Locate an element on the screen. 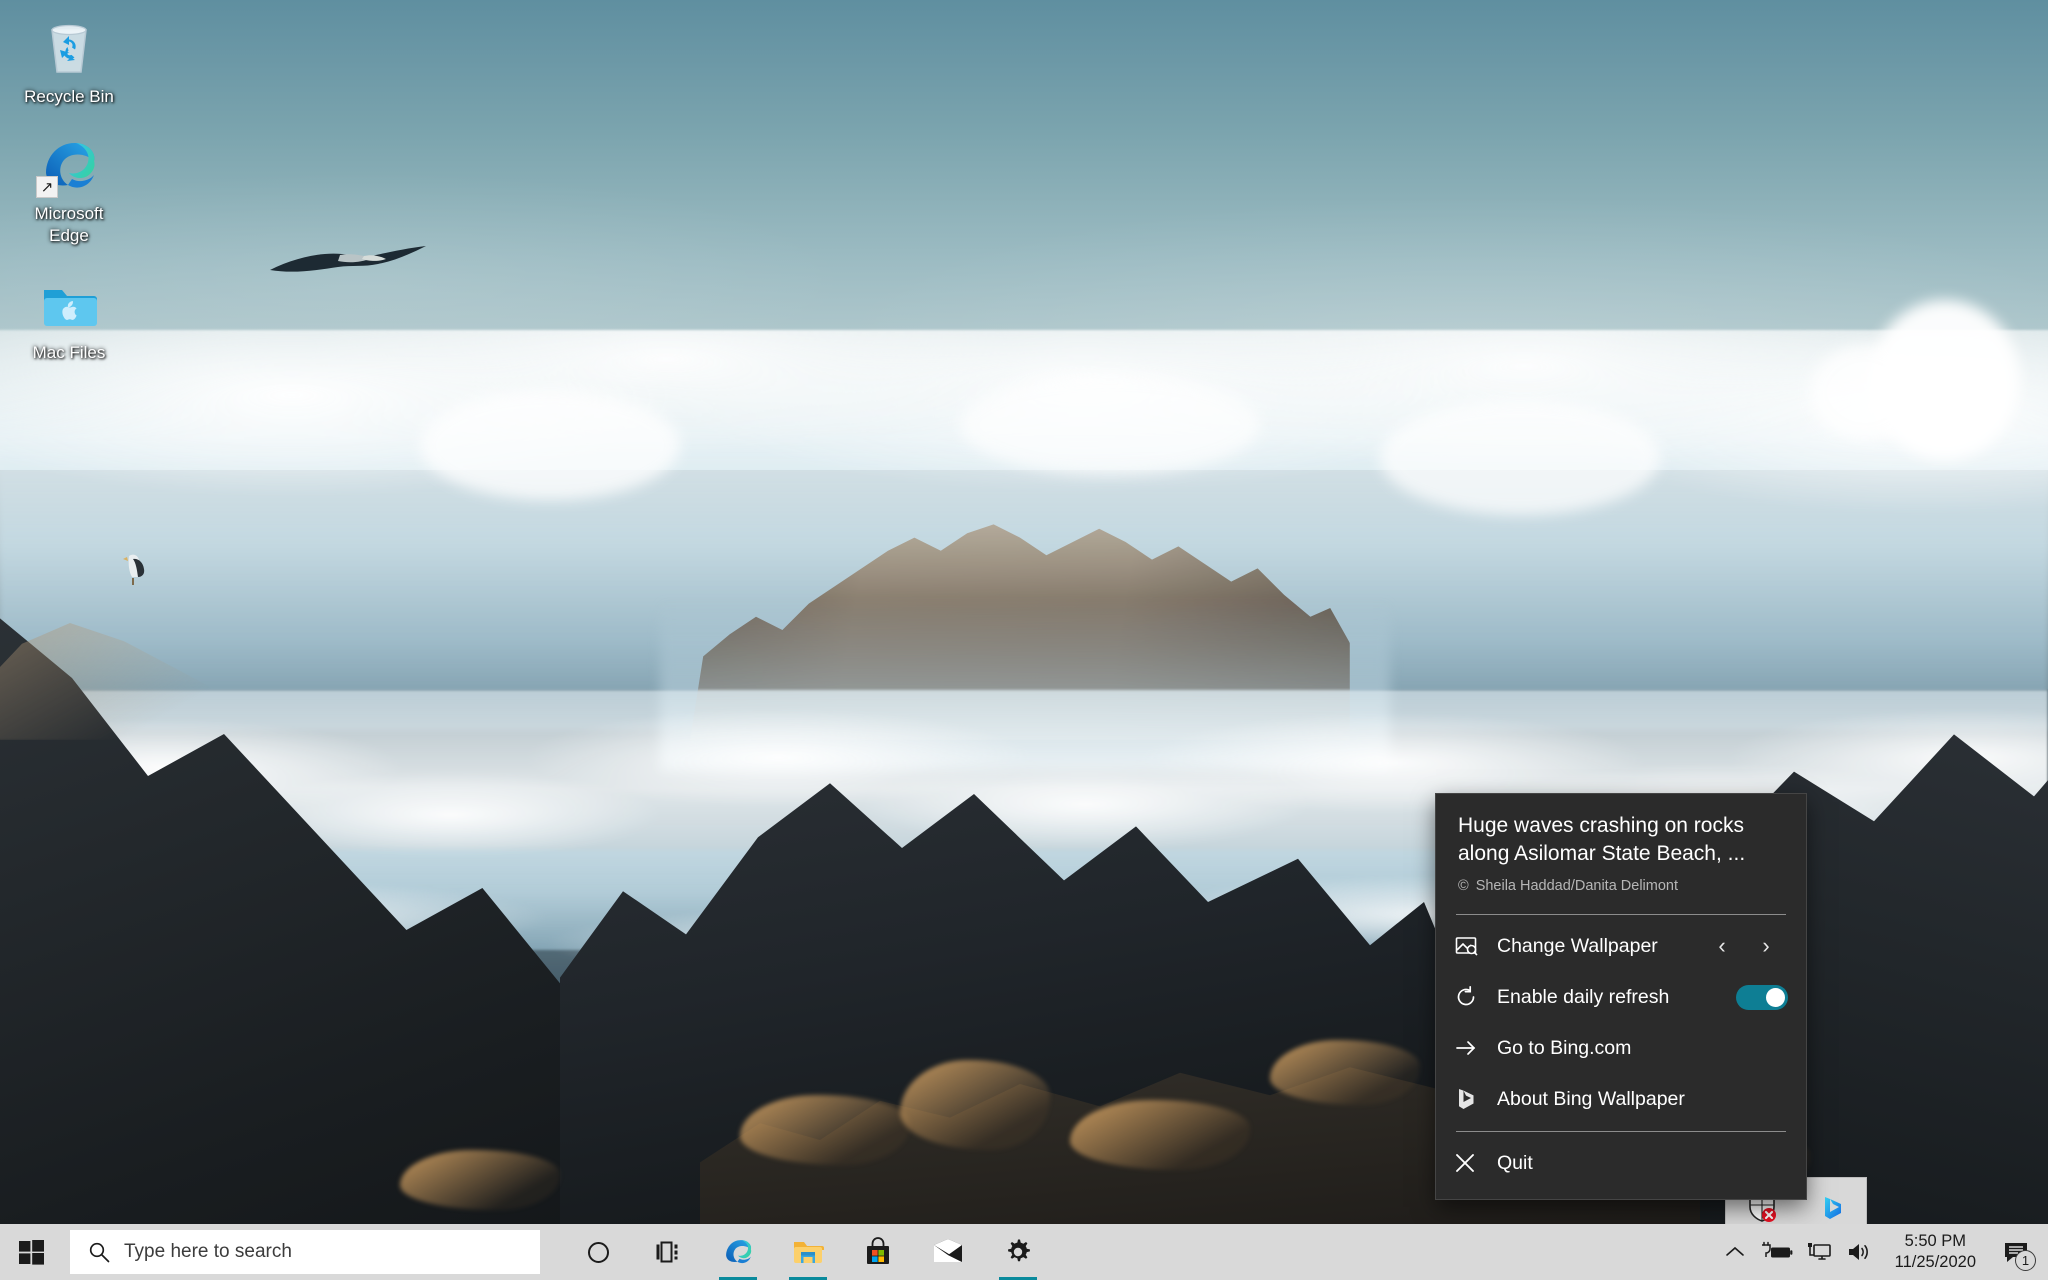  system-tray: 5:50 PM 11/25/2020 1 is located at coordinates (1883, 1252).